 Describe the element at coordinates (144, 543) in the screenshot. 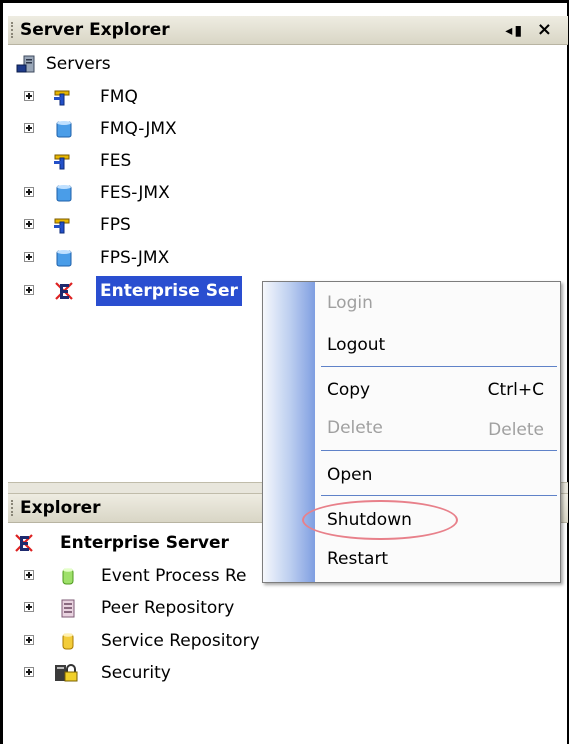

I see `explorer-root-label: Enterprise Server` at that location.